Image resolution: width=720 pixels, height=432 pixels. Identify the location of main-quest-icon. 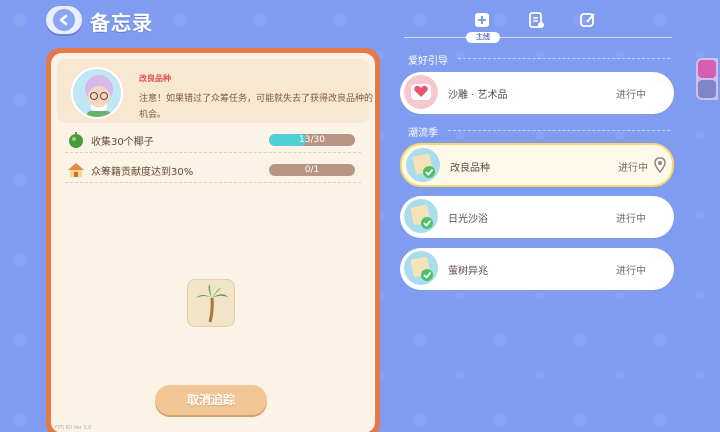
(482, 20).